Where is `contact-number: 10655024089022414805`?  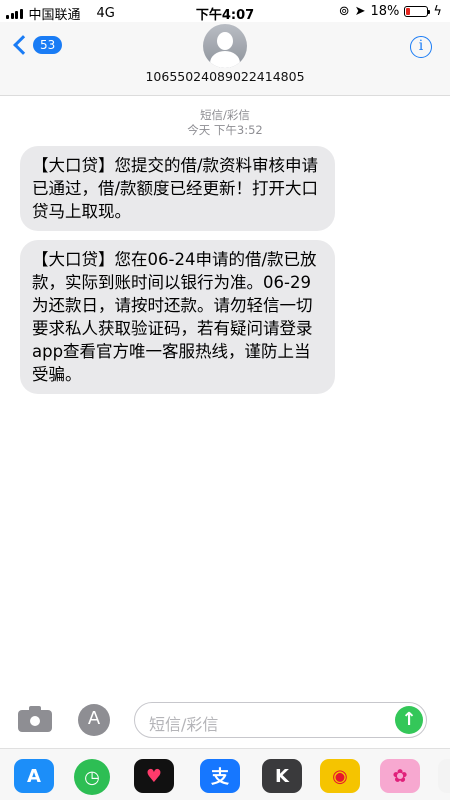
contact-number: 10655024089022414805 is located at coordinates (225, 76).